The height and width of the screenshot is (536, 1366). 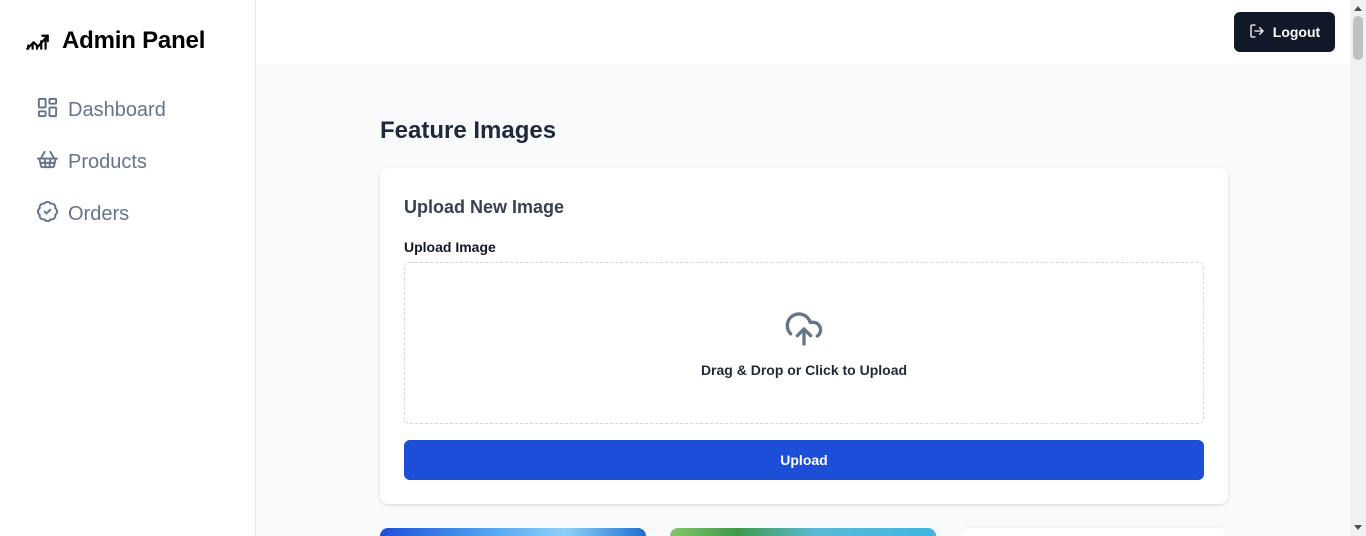 I want to click on top-header: Logout, so click(x=803, y=32).